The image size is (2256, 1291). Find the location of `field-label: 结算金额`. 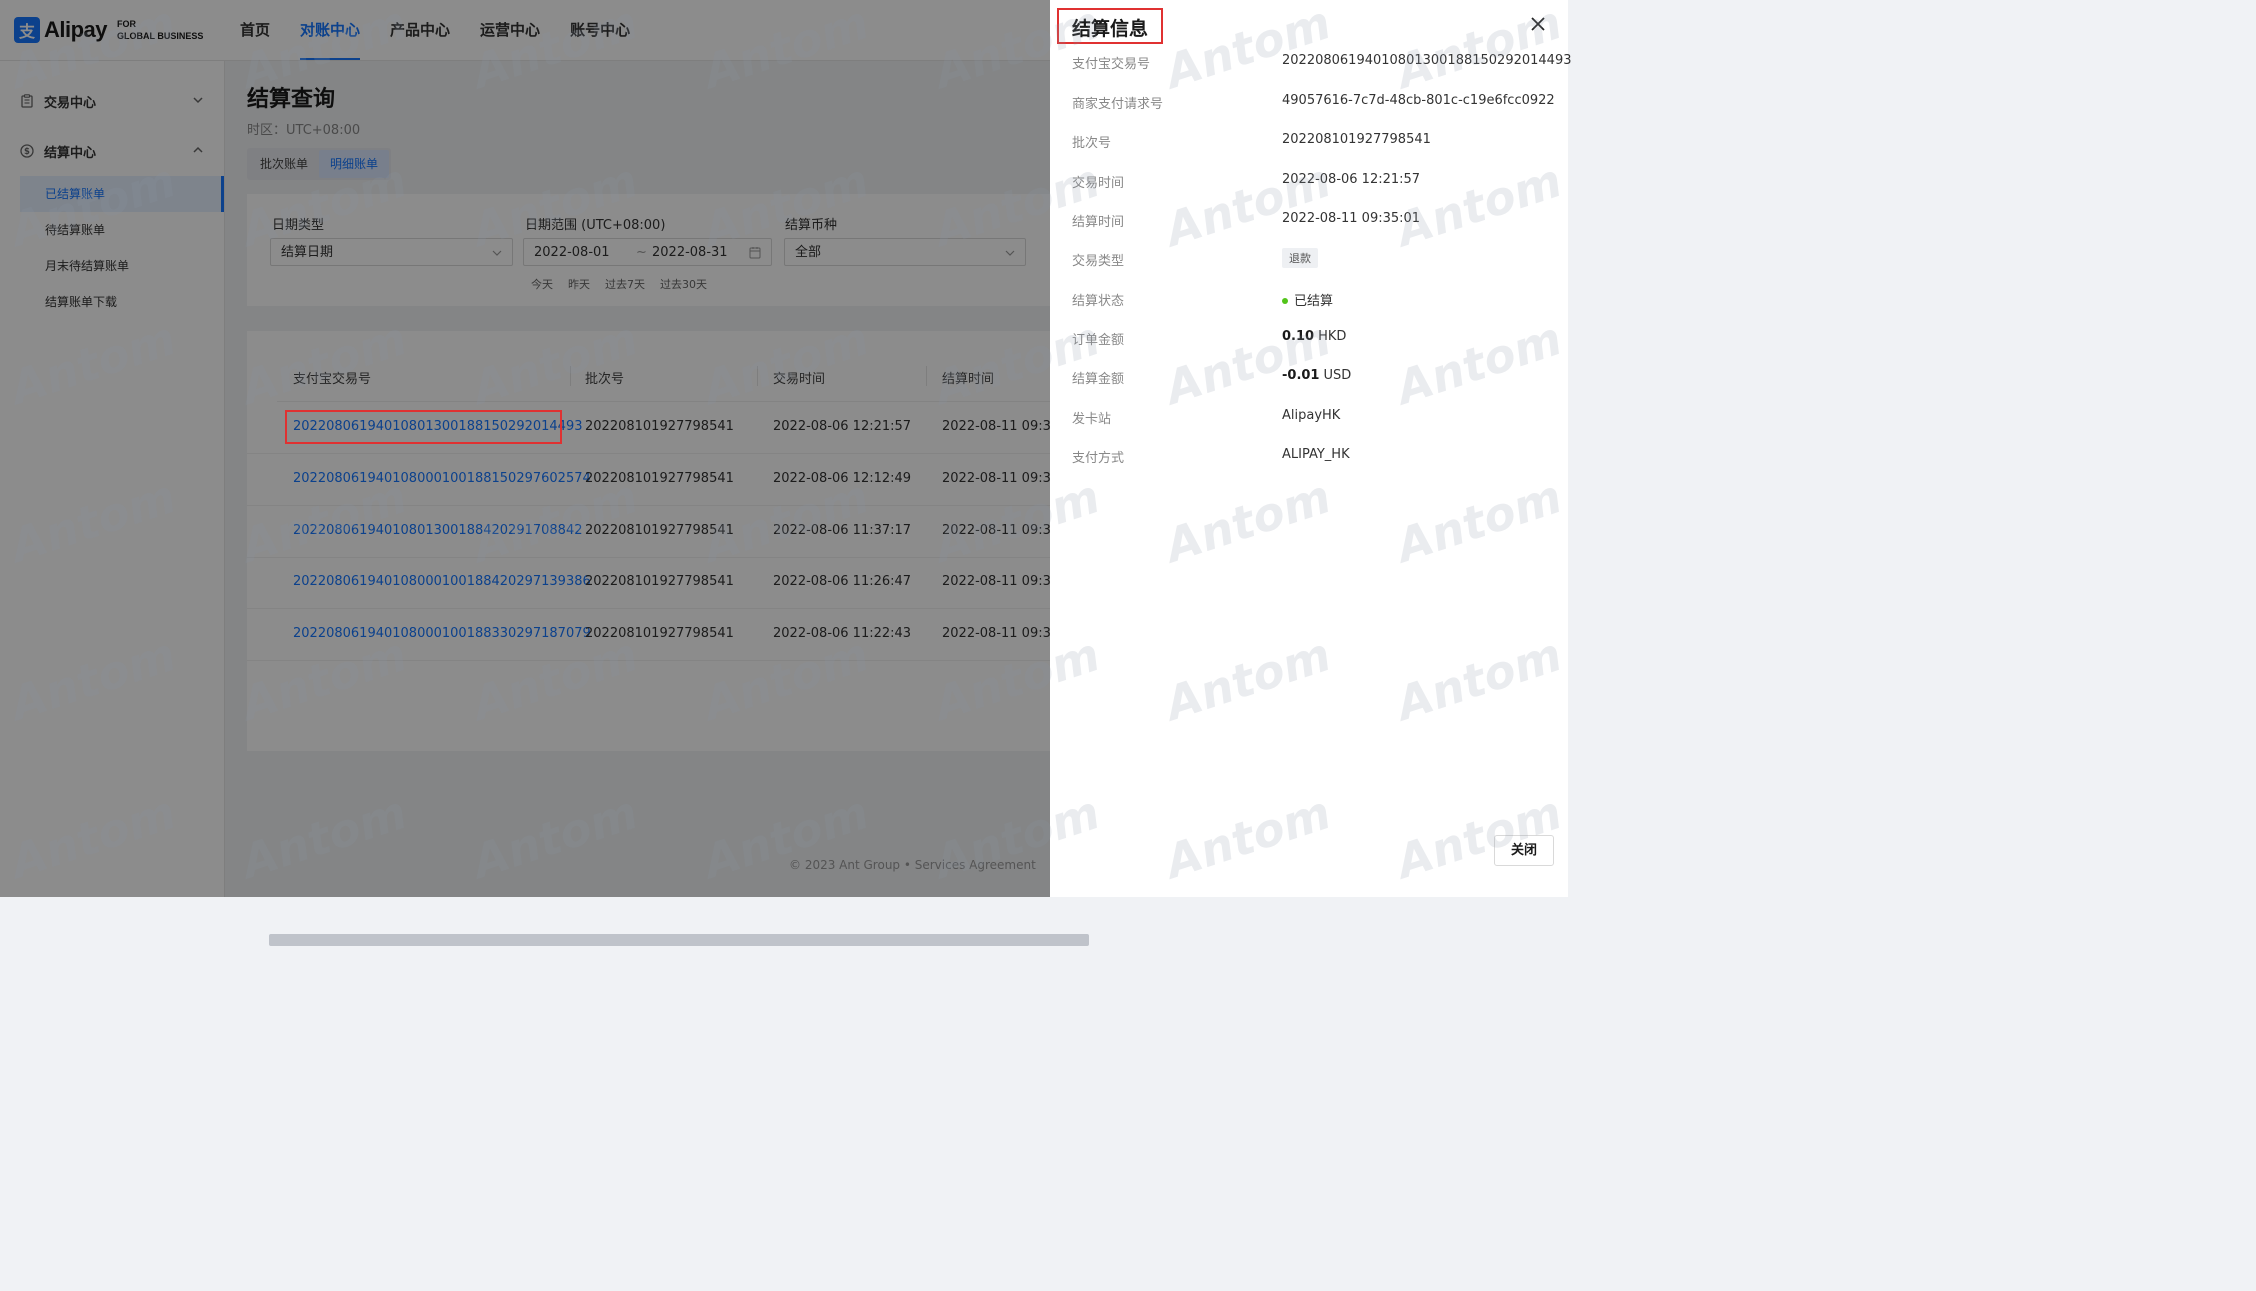

field-label: 结算金额 is located at coordinates (1098, 379).